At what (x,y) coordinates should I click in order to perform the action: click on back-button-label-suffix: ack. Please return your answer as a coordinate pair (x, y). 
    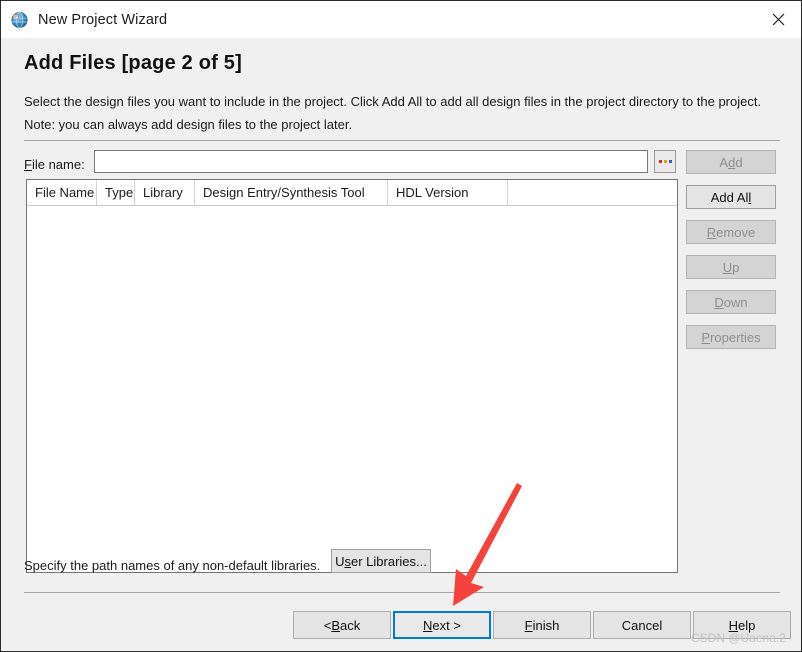
    Looking at the image, I should click on (350, 625).